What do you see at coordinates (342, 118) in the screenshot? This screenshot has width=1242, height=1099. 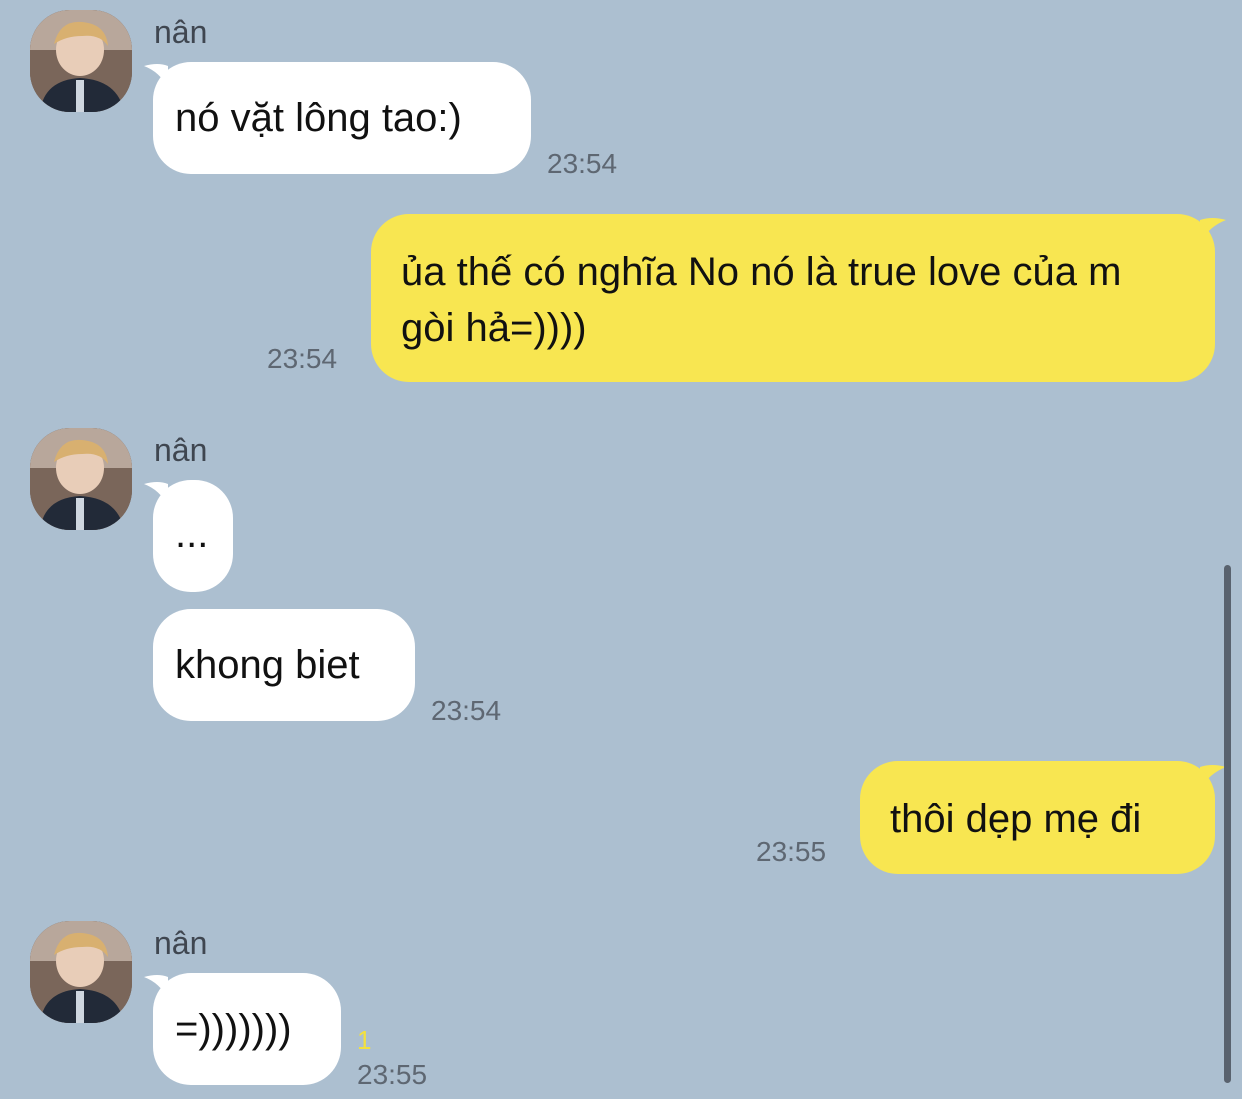 I see `message-bubble: nó vặt lông tao:)` at bounding box center [342, 118].